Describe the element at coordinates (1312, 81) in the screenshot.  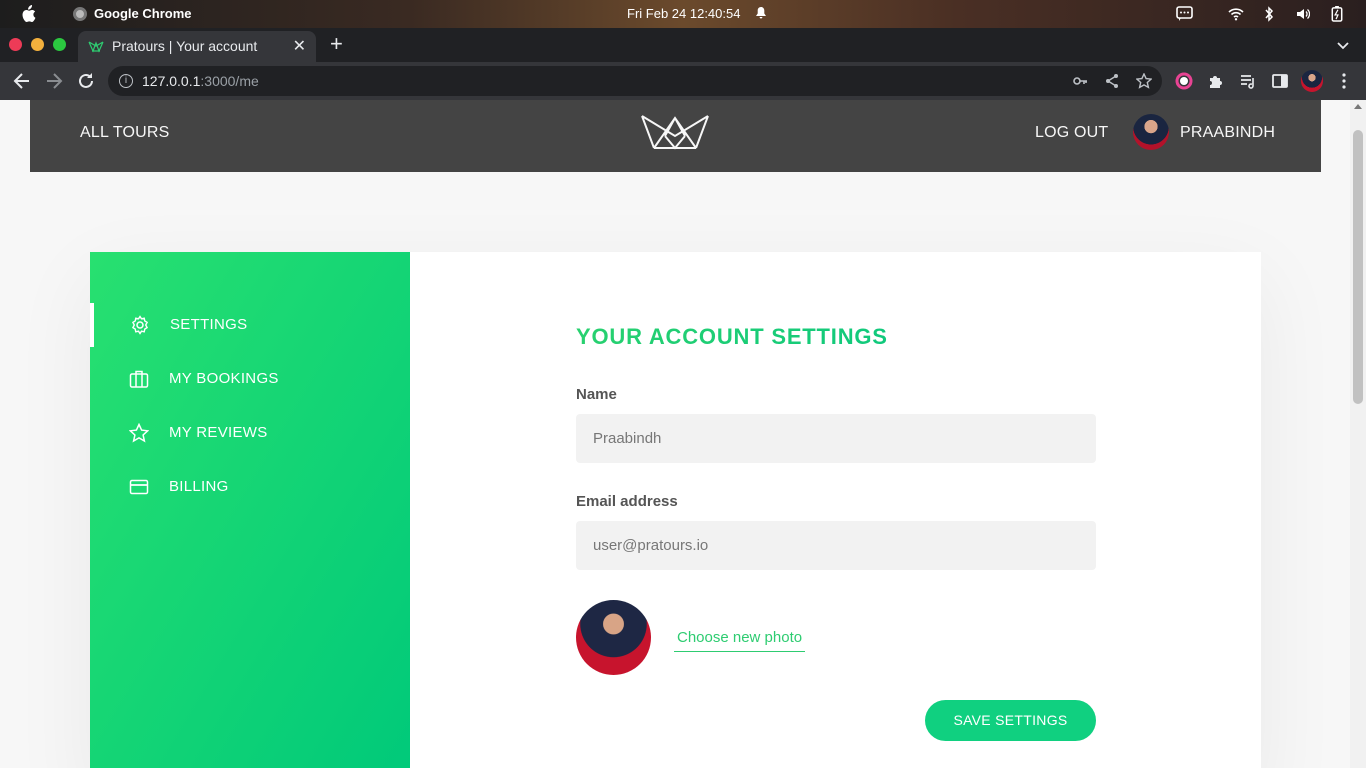
I see `profile-avatar-icon` at that location.